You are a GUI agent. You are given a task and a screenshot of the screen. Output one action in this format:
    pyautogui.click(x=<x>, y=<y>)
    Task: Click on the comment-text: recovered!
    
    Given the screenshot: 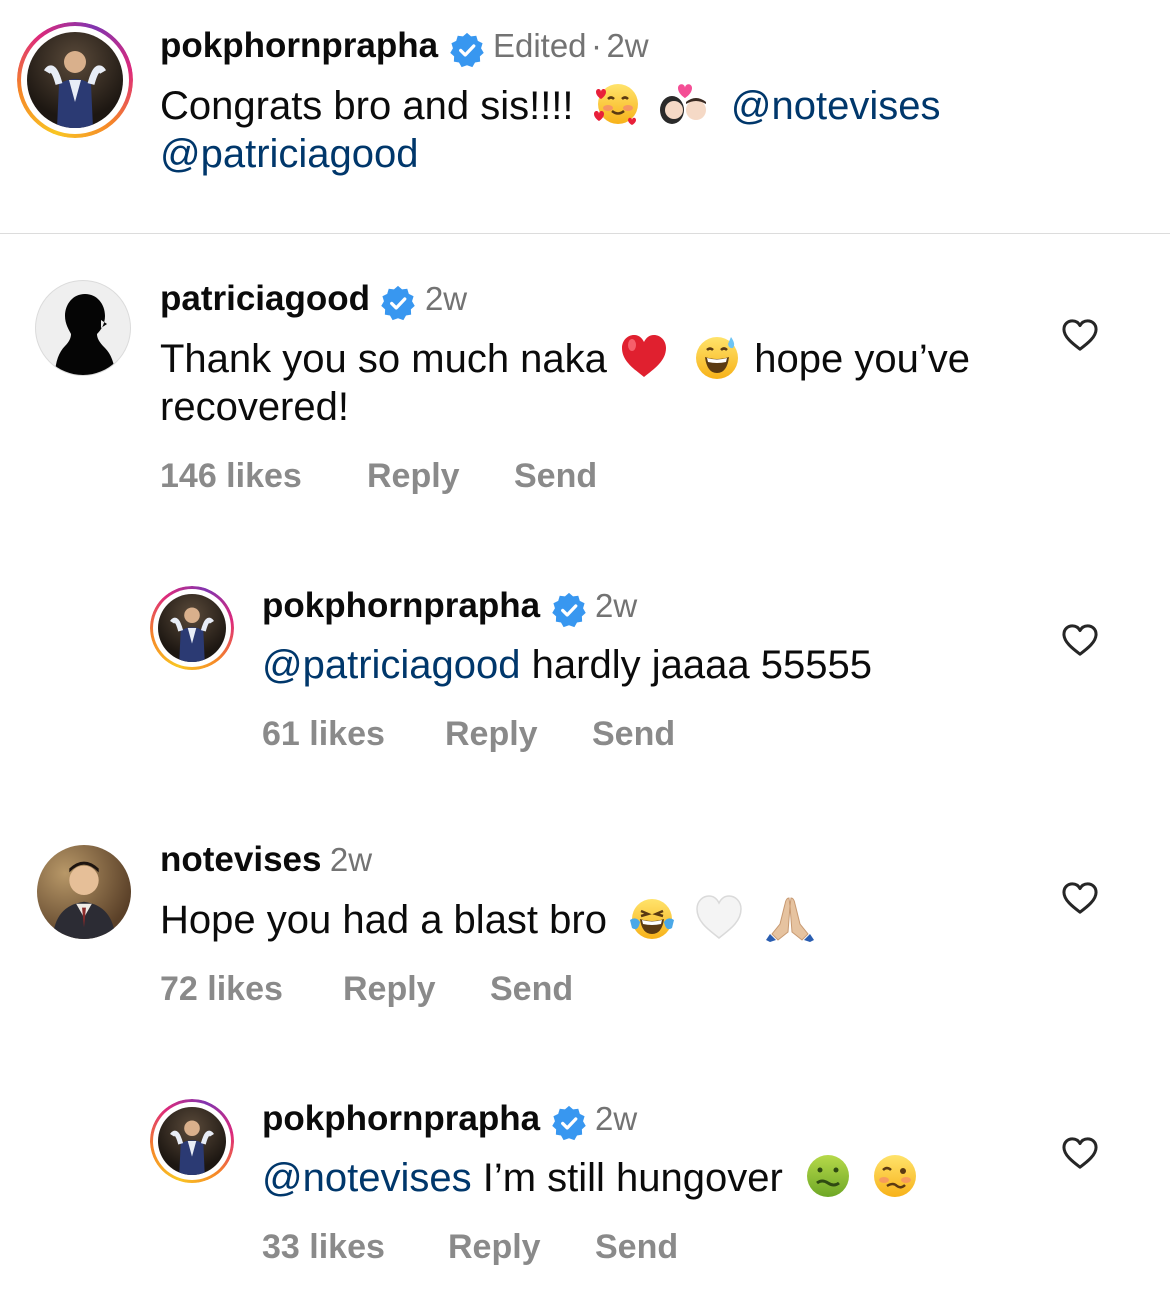 What is the action you would take?
    pyautogui.click(x=254, y=407)
    